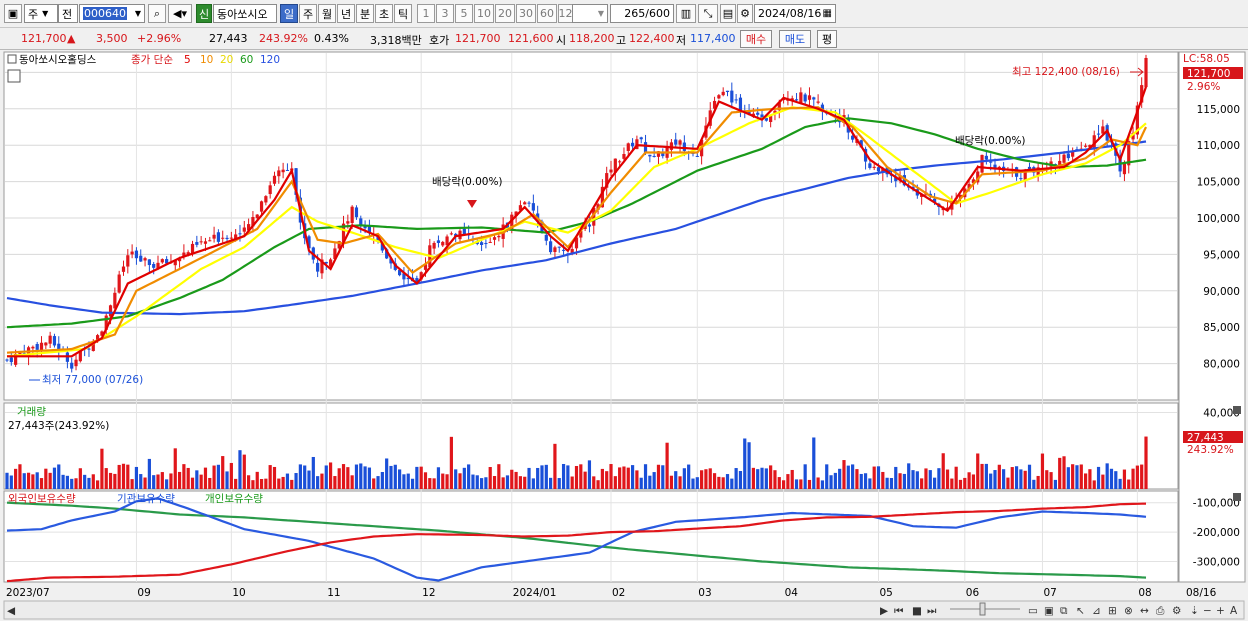 The width and height of the screenshot is (1248, 621). What do you see at coordinates (41, 13) in the screenshot?
I see `market-select: 주 ▼` at bounding box center [41, 13].